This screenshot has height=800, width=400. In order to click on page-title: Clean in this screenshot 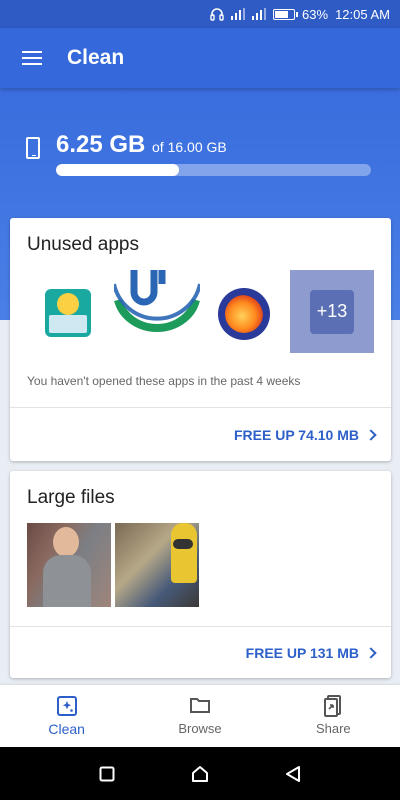, I will do `click(96, 57)`.